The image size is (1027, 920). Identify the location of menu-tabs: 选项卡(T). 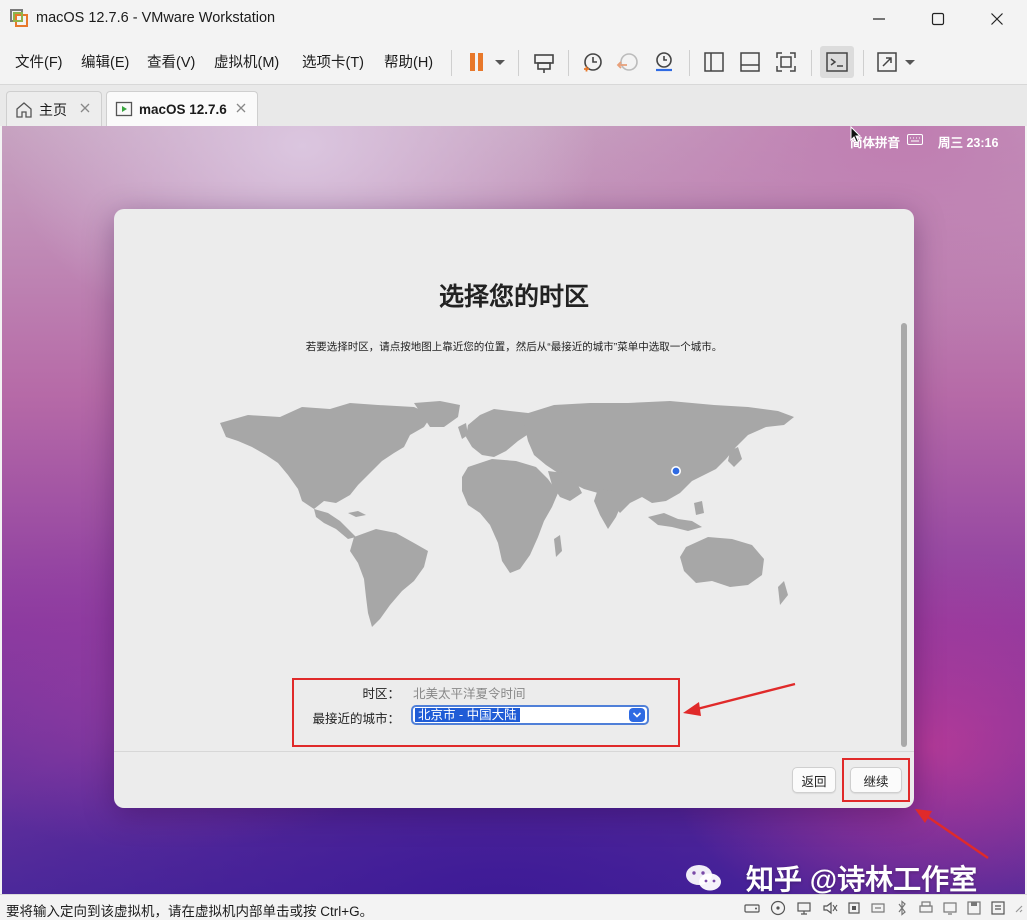
(333, 61).